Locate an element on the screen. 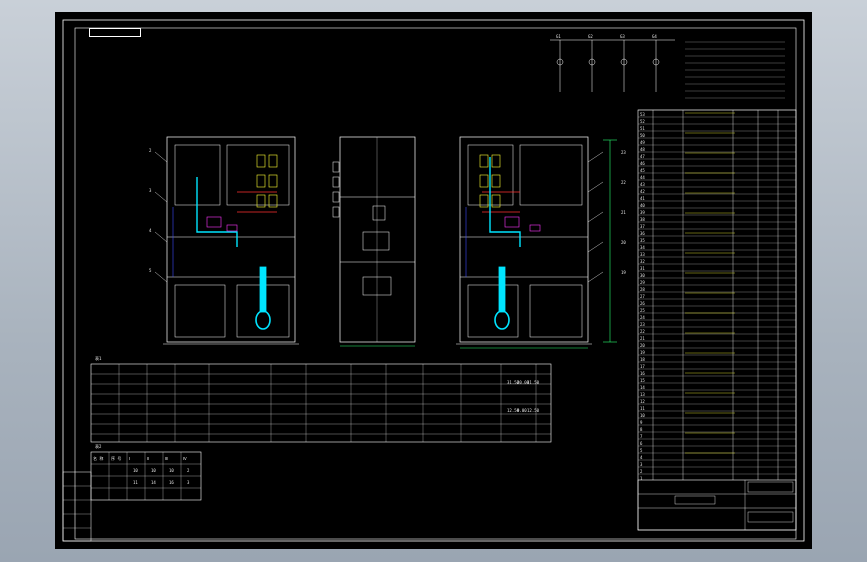 The image size is (867, 562). bom-index: 29 is located at coordinates (642, 282).